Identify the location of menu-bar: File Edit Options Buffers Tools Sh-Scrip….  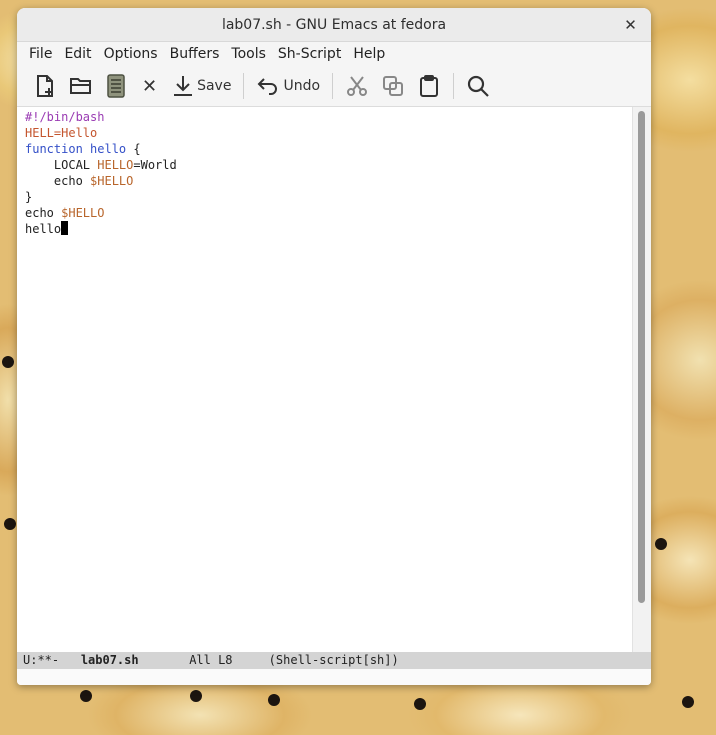
(334, 54).